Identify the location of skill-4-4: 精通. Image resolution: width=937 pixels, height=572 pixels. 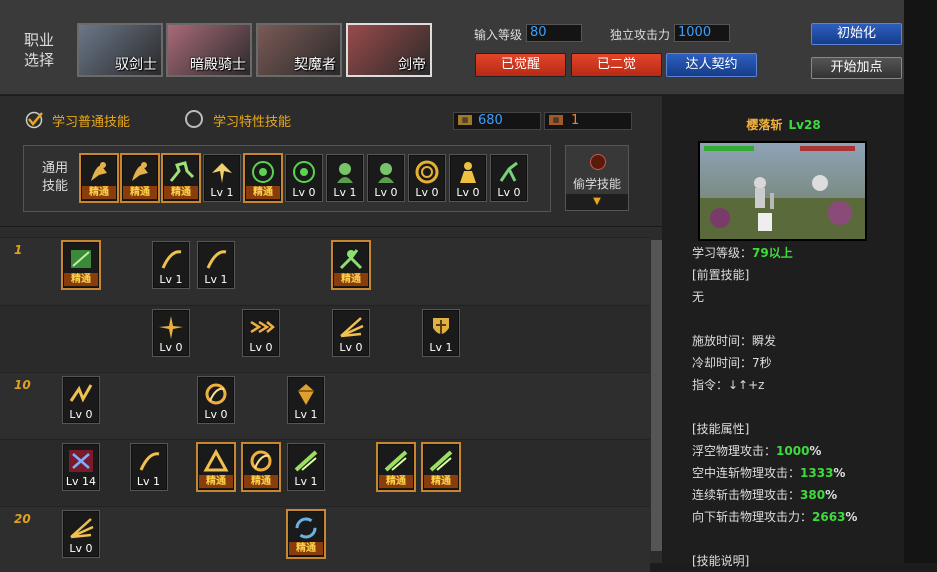
(261, 467).